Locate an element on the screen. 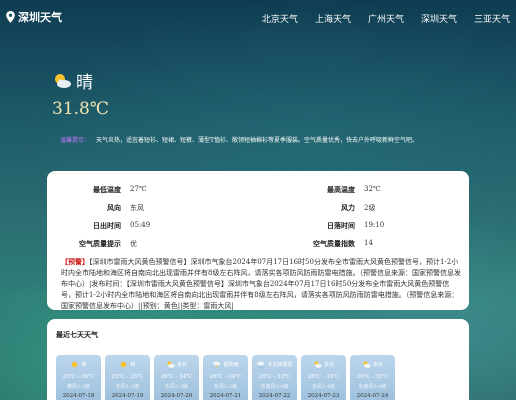 The width and height of the screenshot is (516, 400). forecast-temp: 25℃ - 36℃ is located at coordinates (78, 377).